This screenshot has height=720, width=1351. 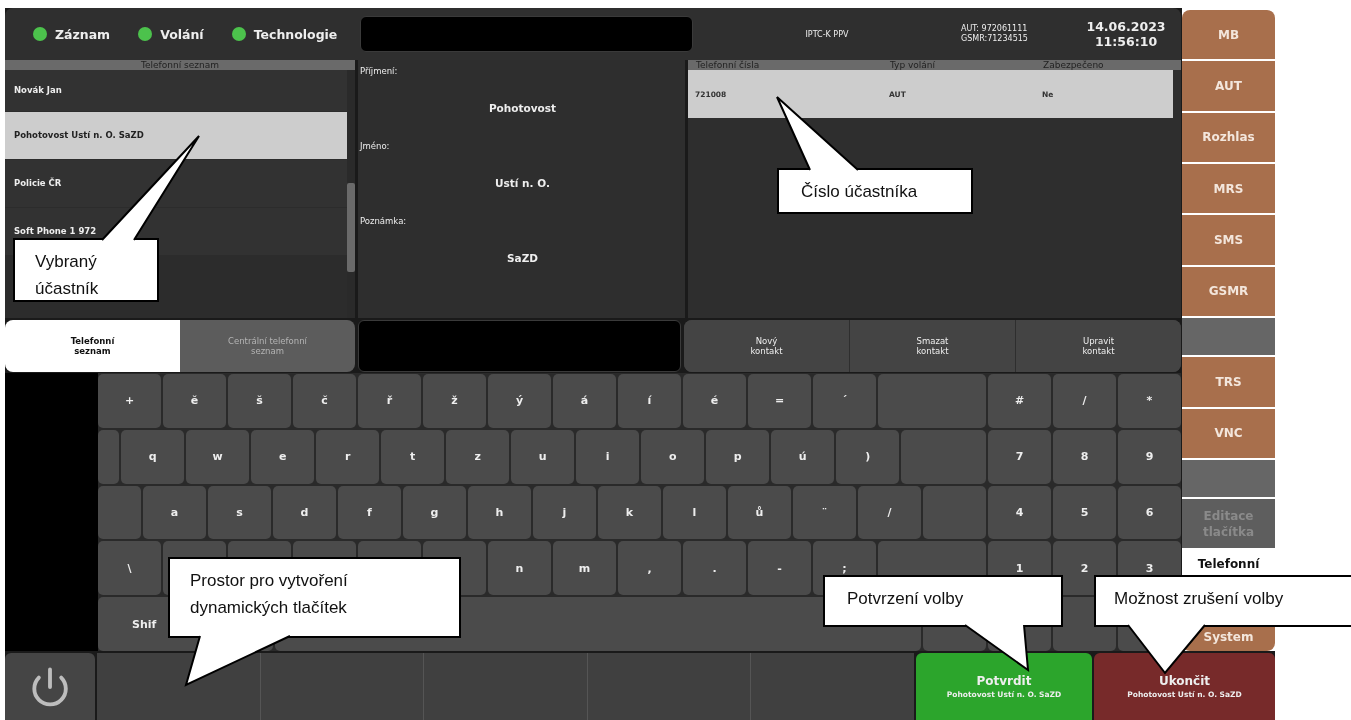 What do you see at coordinates (86, 270) in the screenshot?
I see `callout-tooltip: Vybraný účastník` at bounding box center [86, 270].